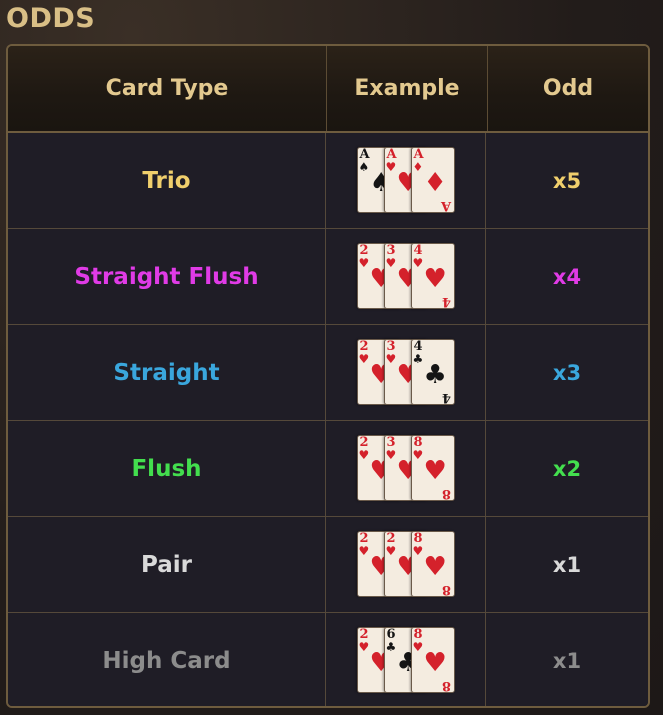 Image resolution: width=663 pixels, height=715 pixels. What do you see at coordinates (328, 277) in the screenshot?
I see `table-row: Straight Flush 2♥♥23♥♥34♥♥4 x4` at bounding box center [328, 277].